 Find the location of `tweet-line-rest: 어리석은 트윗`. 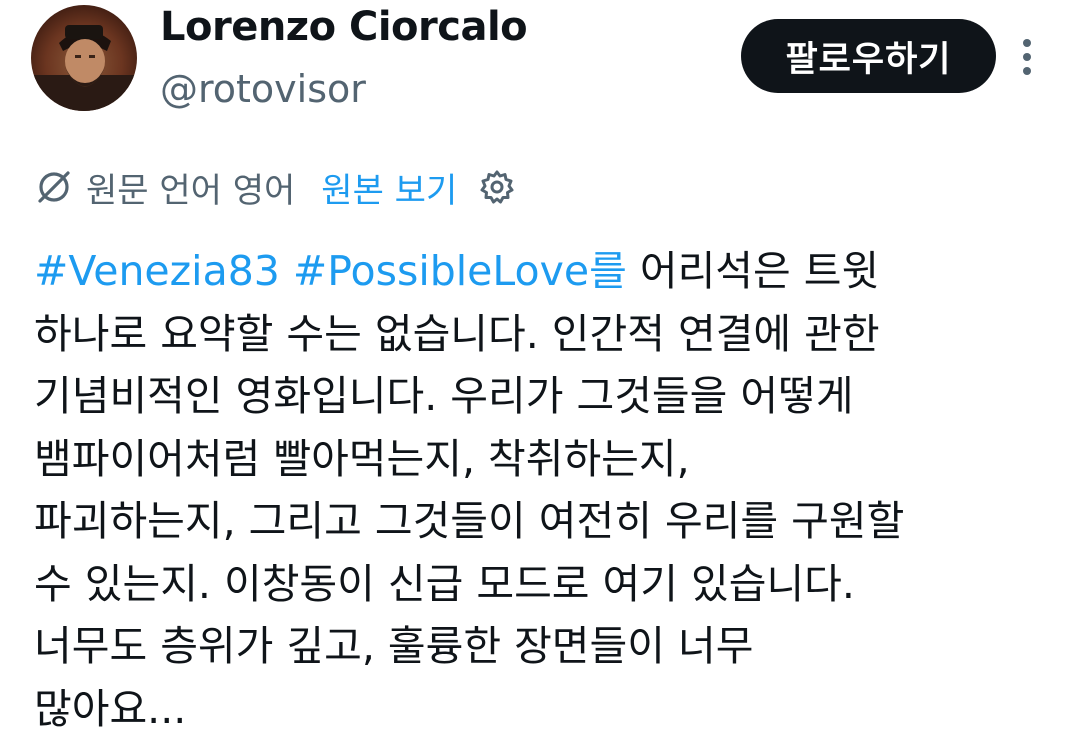

tweet-line-rest: 어리석은 트윗 is located at coordinates (753, 271).